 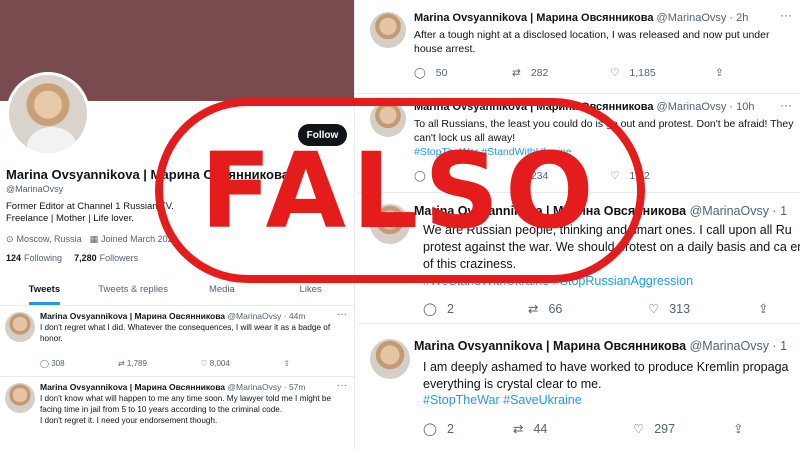 I want to click on tab-tweets: Tweets, so click(x=44, y=290).